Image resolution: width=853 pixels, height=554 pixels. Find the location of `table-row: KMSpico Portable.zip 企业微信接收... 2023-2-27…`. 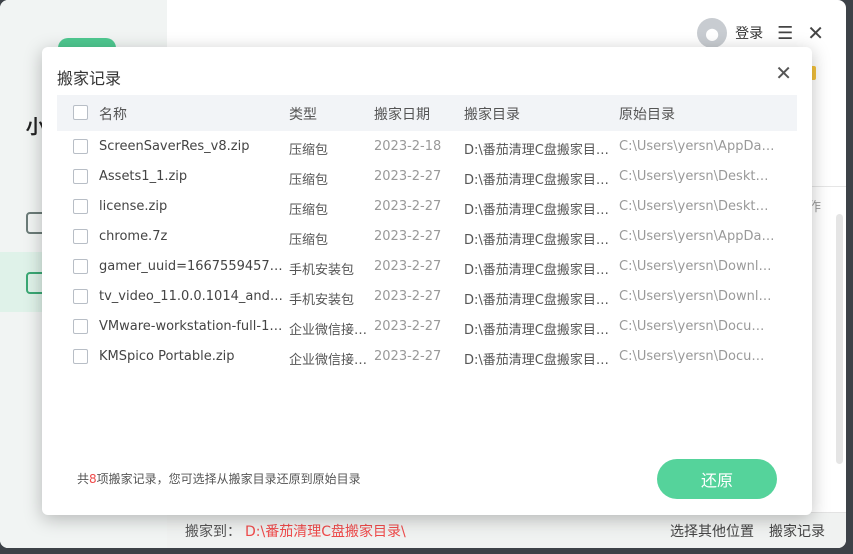

table-row: KMSpico Portable.zip 企业微信接收... 2023-2-27… is located at coordinates (427, 357).